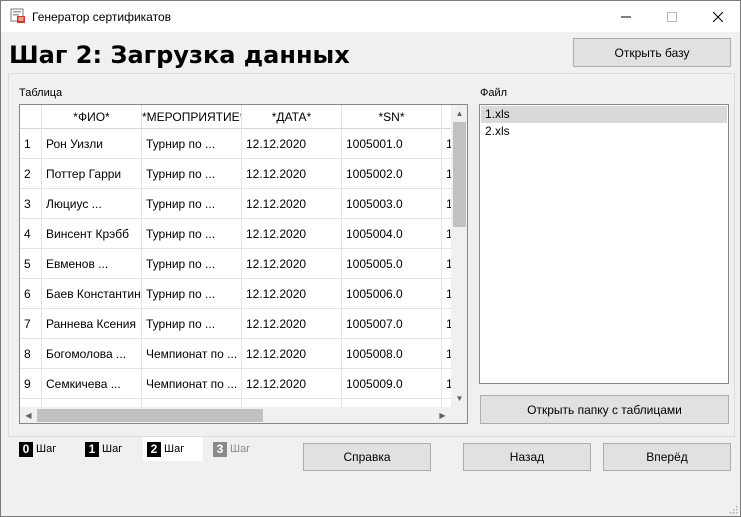  What do you see at coordinates (26, 449) in the screenshot?
I see `tab-step-number: 0` at bounding box center [26, 449].